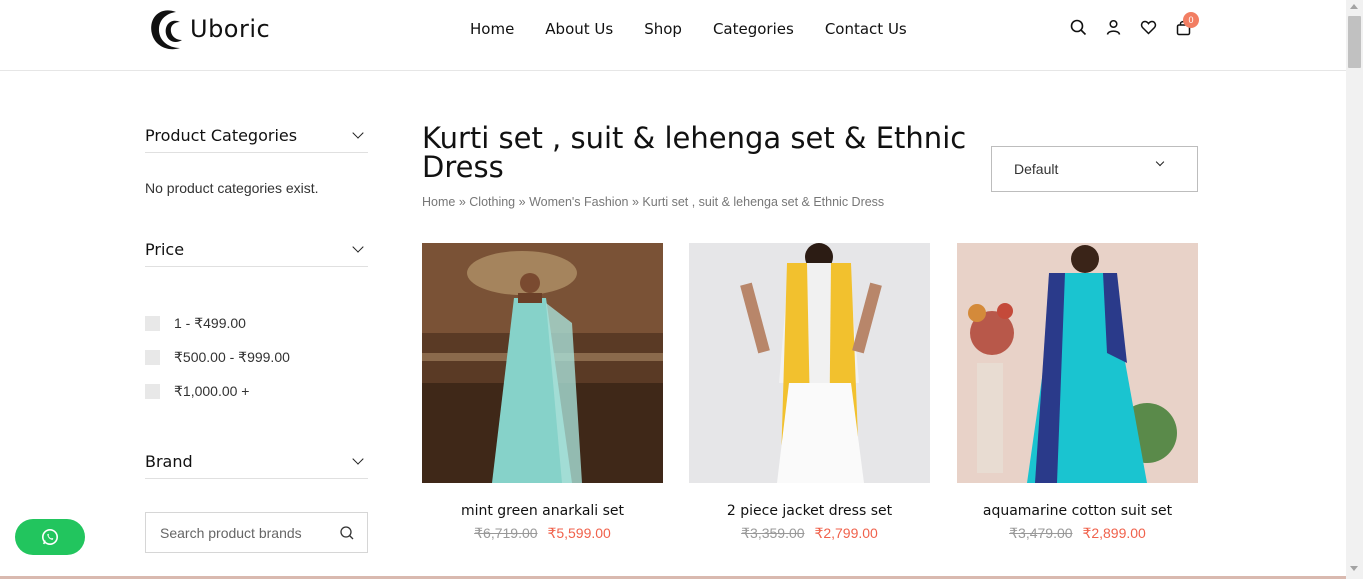 This screenshot has height=579, width=1363. What do you see at coordinates (542, 533) in the screenshot?
I see `product-prices: ₹6,719.00 ₹5,599.00` at bounding box center [542, 533].